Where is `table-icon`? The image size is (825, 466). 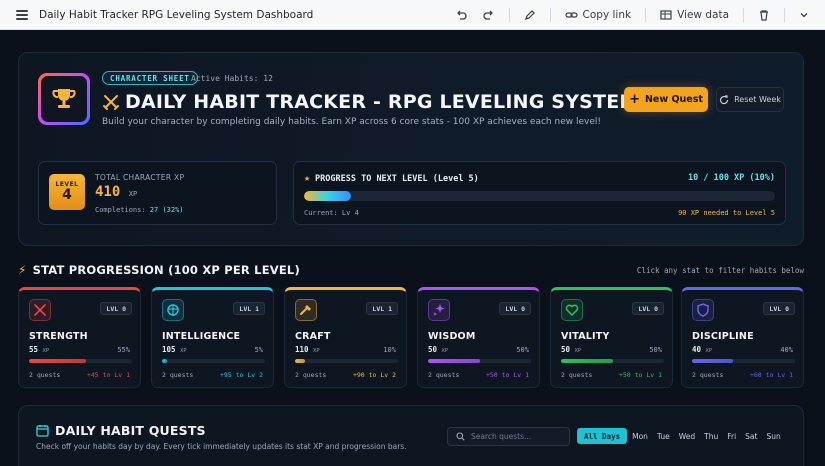 table-icon is located at coordinates (666, 14).